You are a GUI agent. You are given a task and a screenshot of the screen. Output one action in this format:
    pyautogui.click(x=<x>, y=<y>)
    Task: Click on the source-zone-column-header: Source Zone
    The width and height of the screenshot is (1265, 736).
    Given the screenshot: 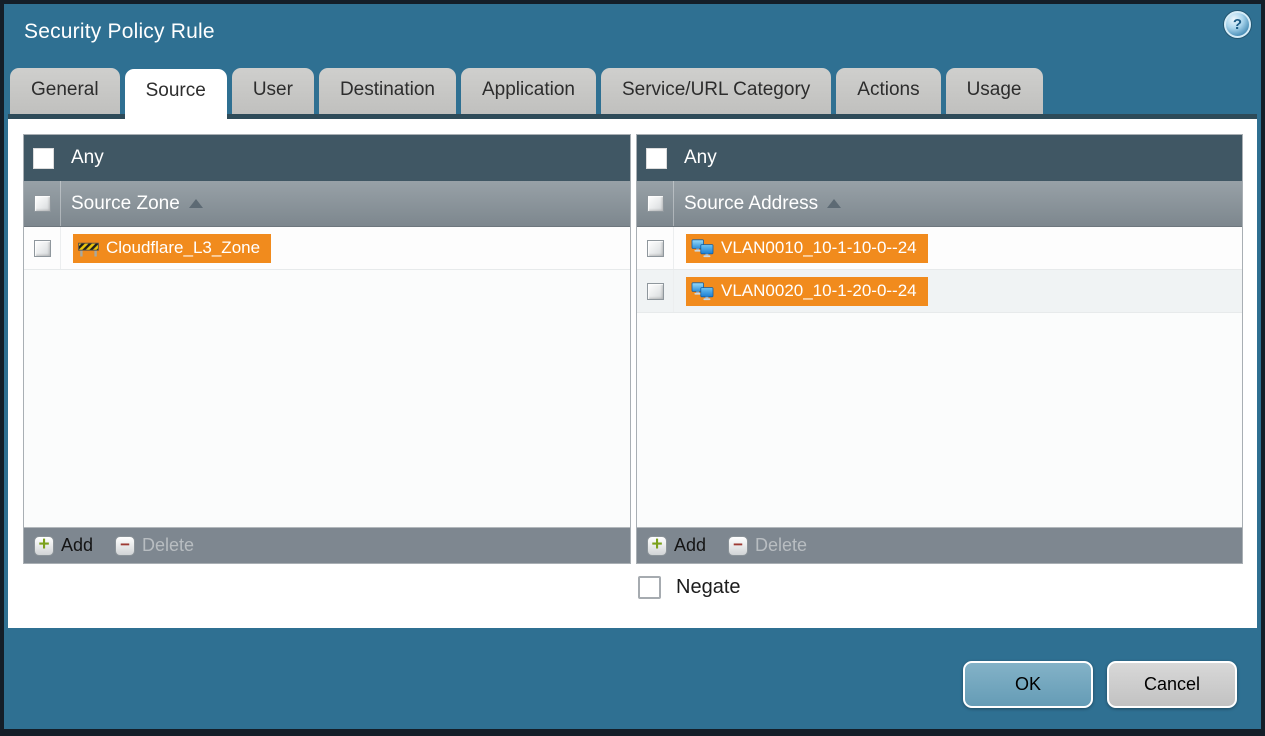 What is the action you would take?
    pyautogui.click(x=327, y=204)
    